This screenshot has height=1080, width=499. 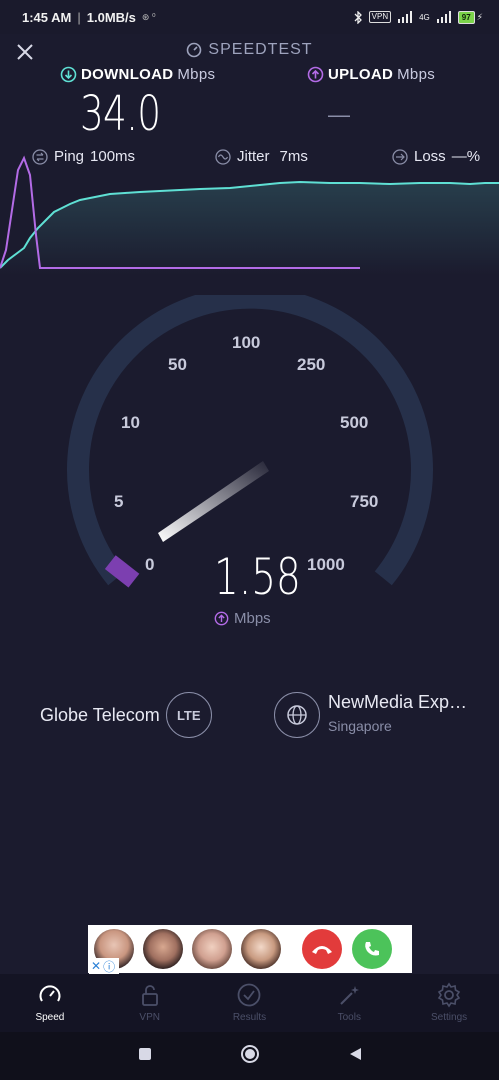 What do you see at coordinates (470, 17) in the screenshot?
I see `battery-icon: 97 ⚡` at bounding box center [470, 17].